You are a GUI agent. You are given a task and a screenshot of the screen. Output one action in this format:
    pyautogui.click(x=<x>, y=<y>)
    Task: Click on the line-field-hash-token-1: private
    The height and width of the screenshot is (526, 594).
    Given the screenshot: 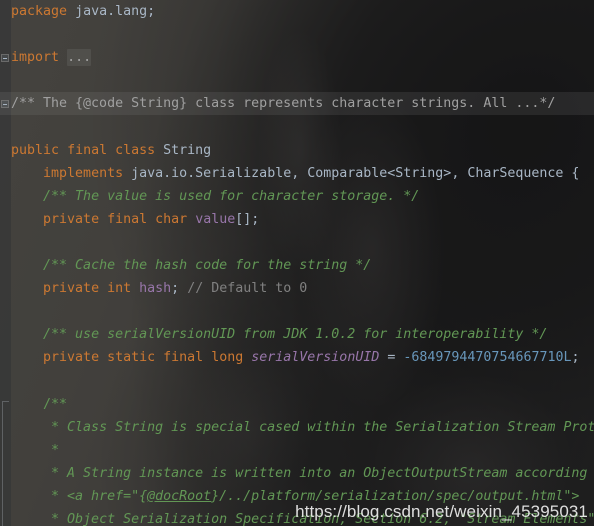 What is the action you would take?
    pyautogui.click(x=71, y=289)
    